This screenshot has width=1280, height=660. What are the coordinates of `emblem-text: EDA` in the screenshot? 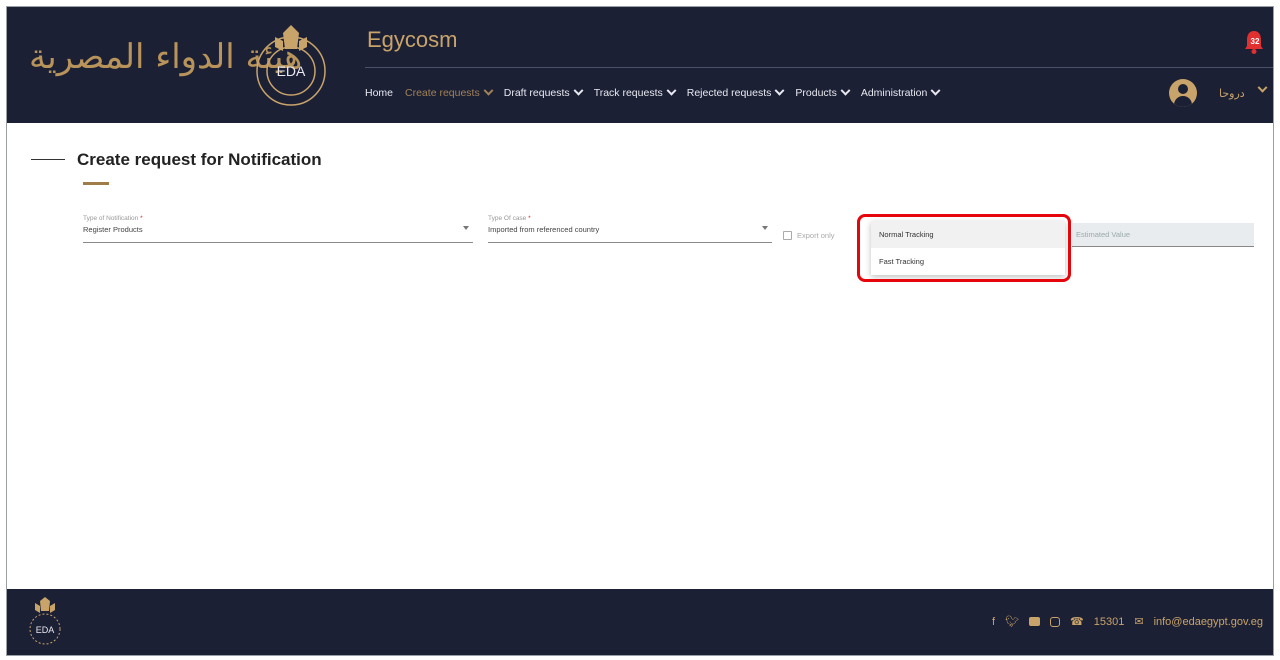 It's located at (291, 71).